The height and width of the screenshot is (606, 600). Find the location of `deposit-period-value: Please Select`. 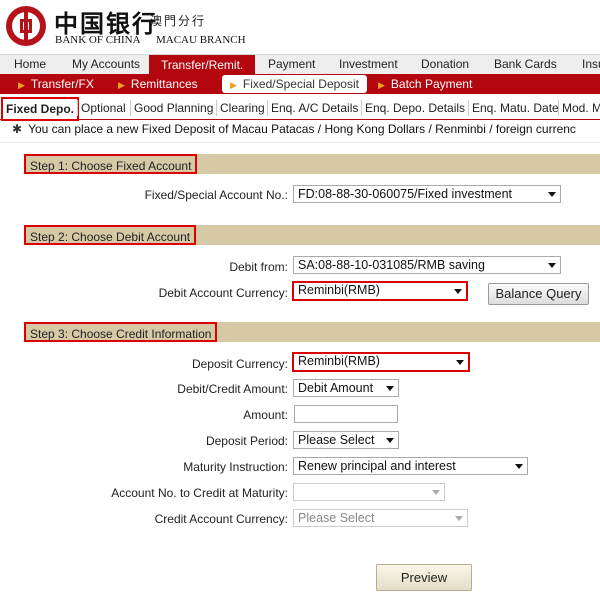

deposit-period-value: Please Select is located at coordinates (336, 440).